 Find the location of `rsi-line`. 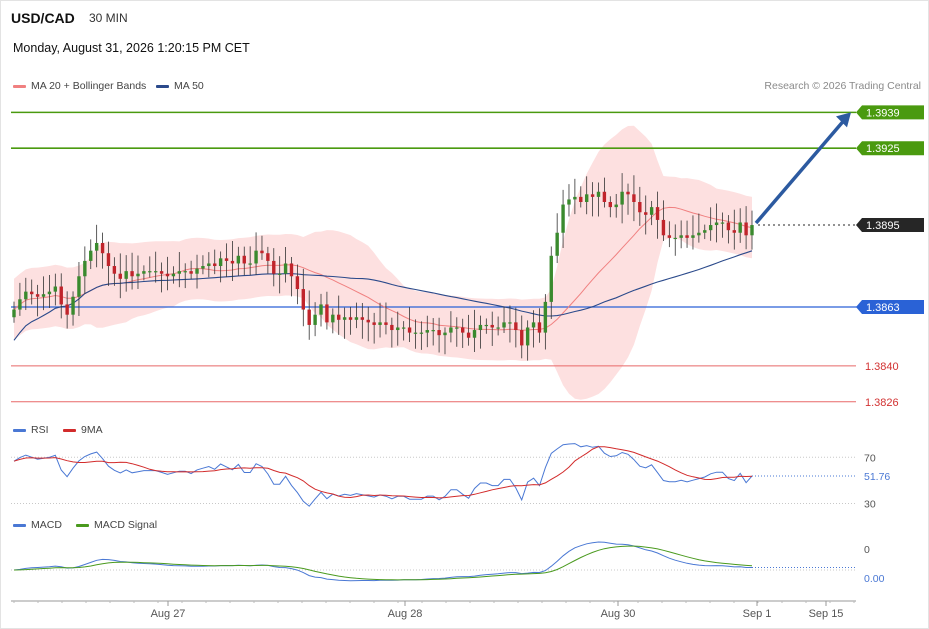

rsi-line is located at coordinates (383, 475).